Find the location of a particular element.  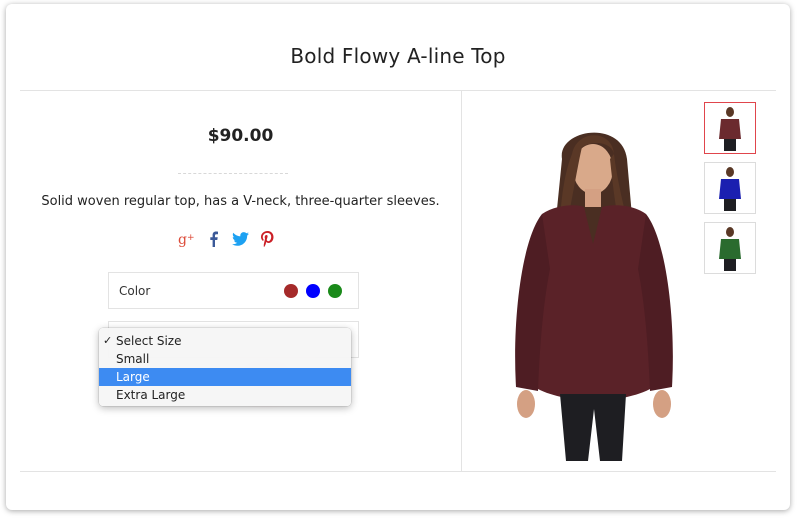

google-plus-icon: g + is located at coordinates (187, 239).